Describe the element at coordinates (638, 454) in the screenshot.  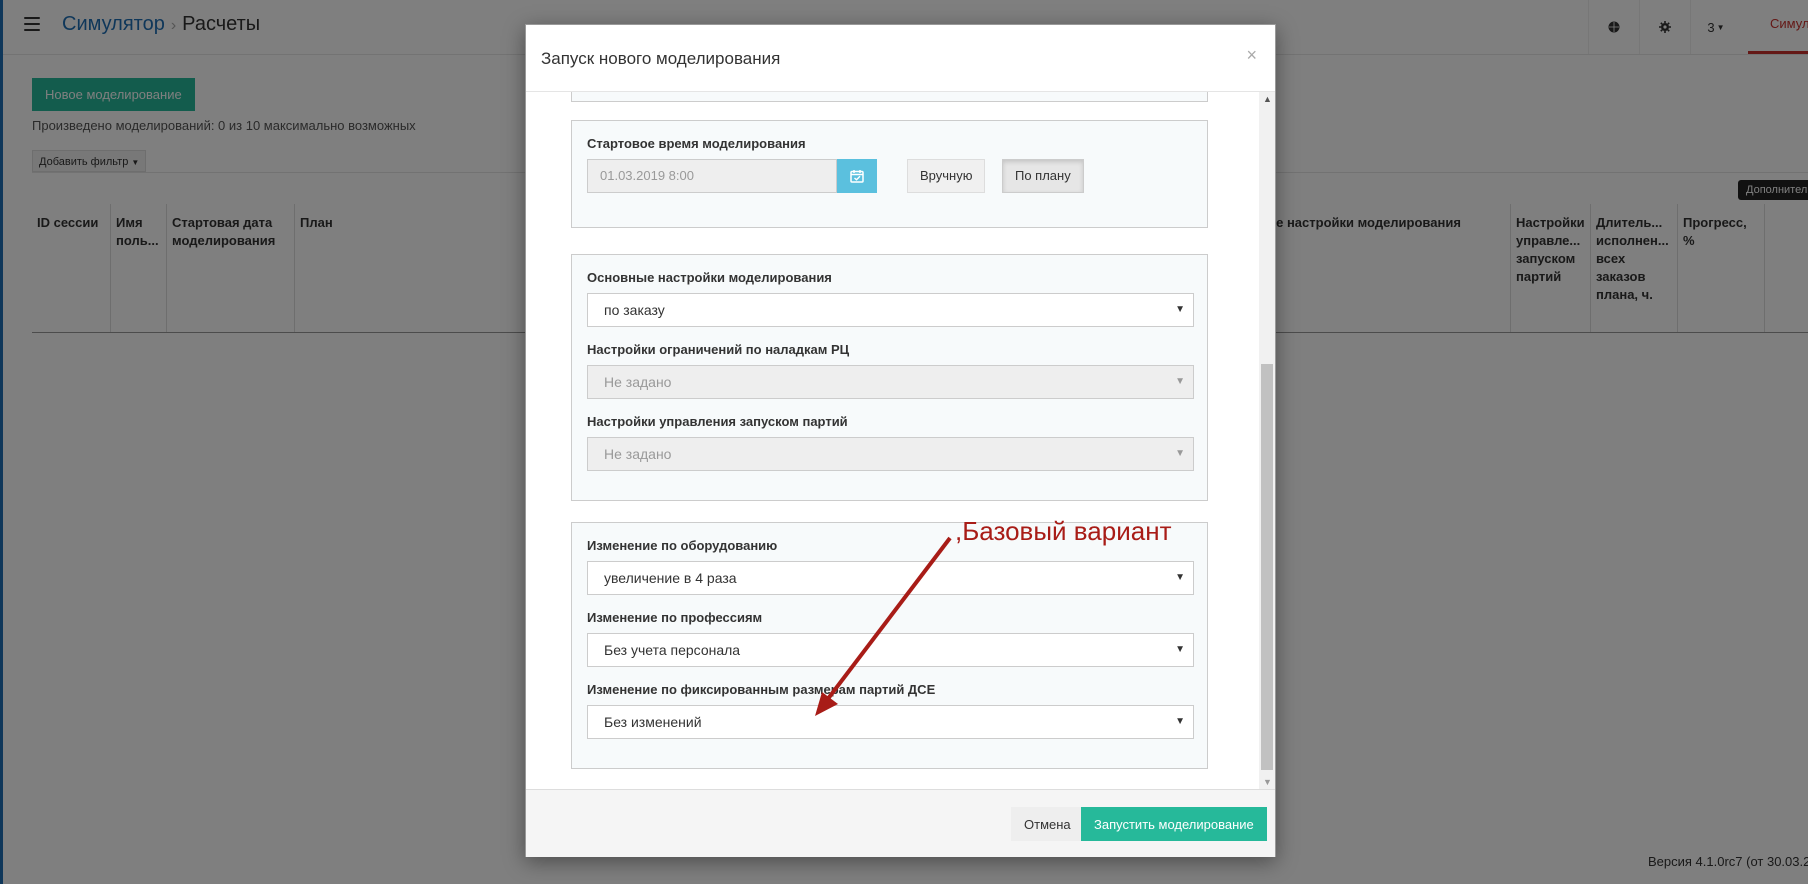
I see `batch-control-value: Не задано` at that location.